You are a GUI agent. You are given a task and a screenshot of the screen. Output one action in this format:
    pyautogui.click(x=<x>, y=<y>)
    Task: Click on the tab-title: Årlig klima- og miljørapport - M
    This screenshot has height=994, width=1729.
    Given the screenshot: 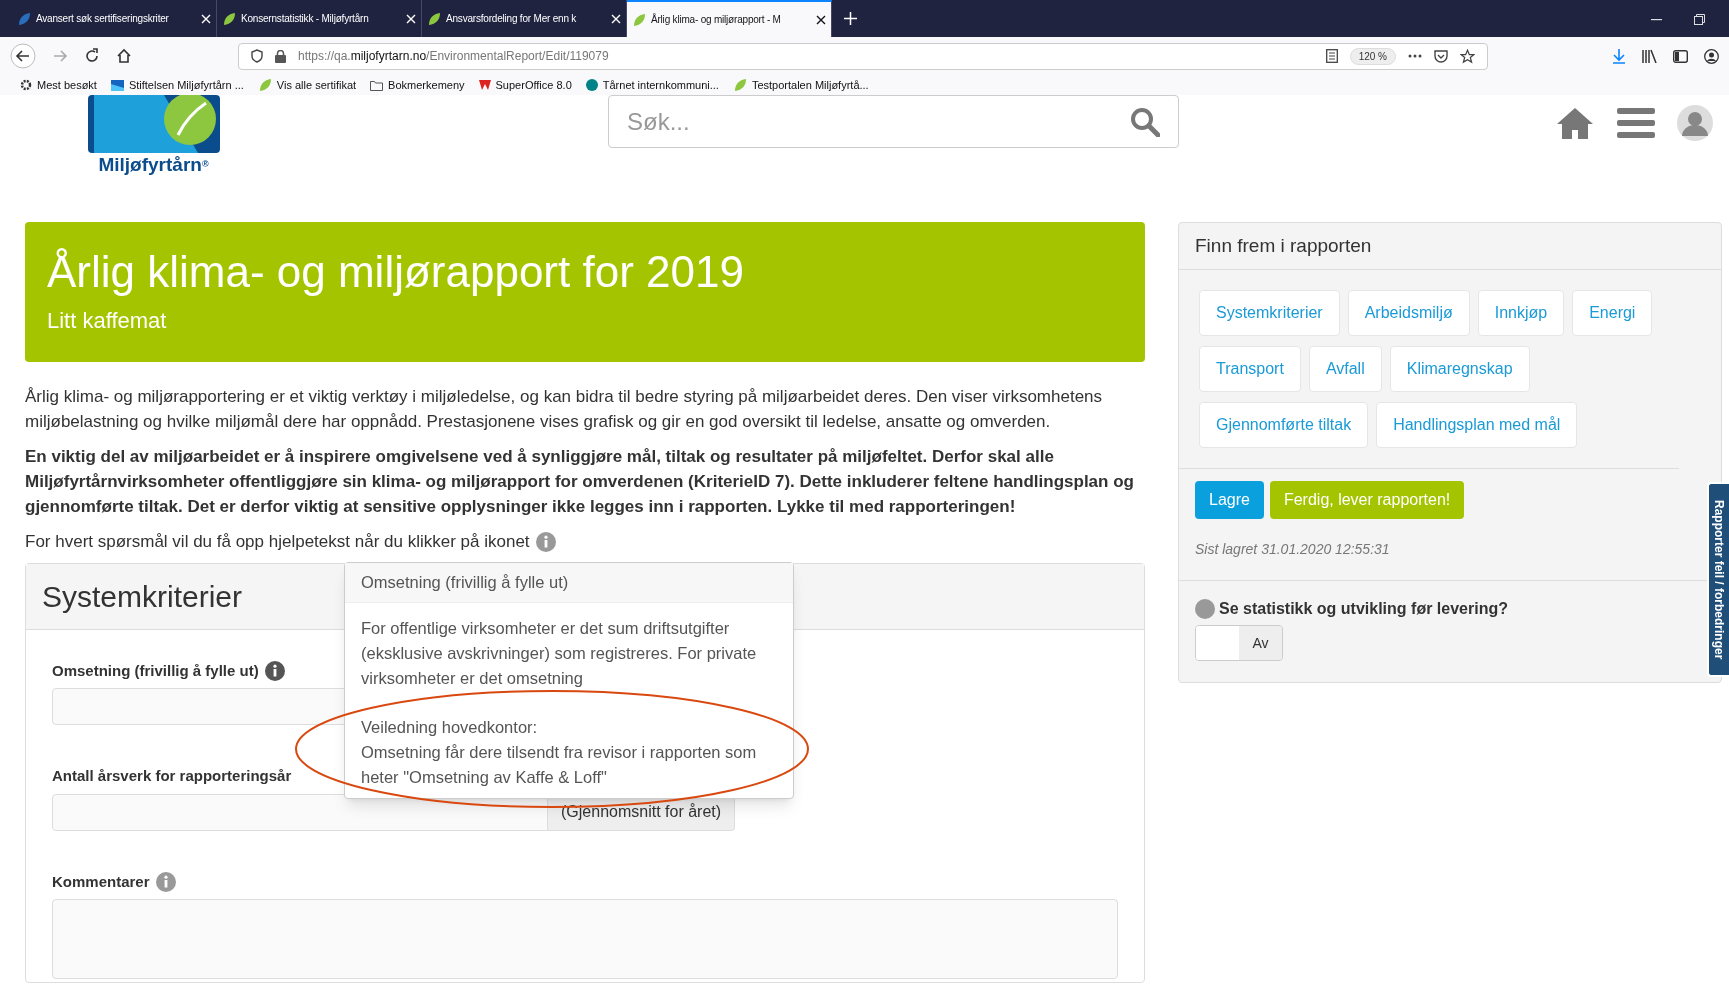 What is the action you would take?
    pyautogui.click(x=716, y=19)
    